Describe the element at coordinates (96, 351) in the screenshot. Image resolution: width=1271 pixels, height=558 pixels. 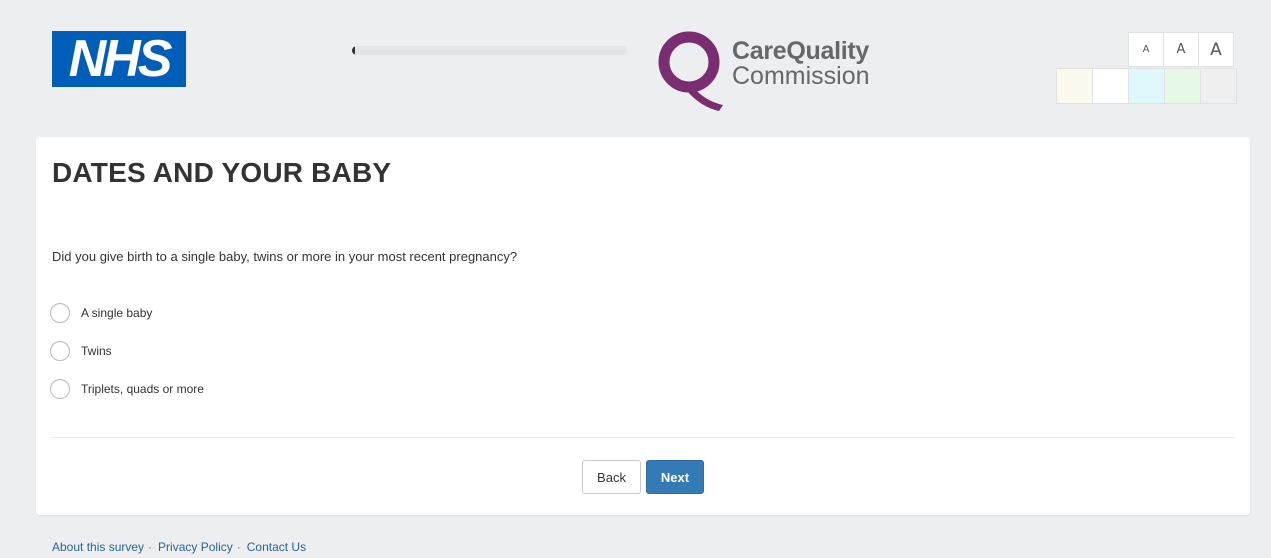
I see `option-label: Twins` at that location.